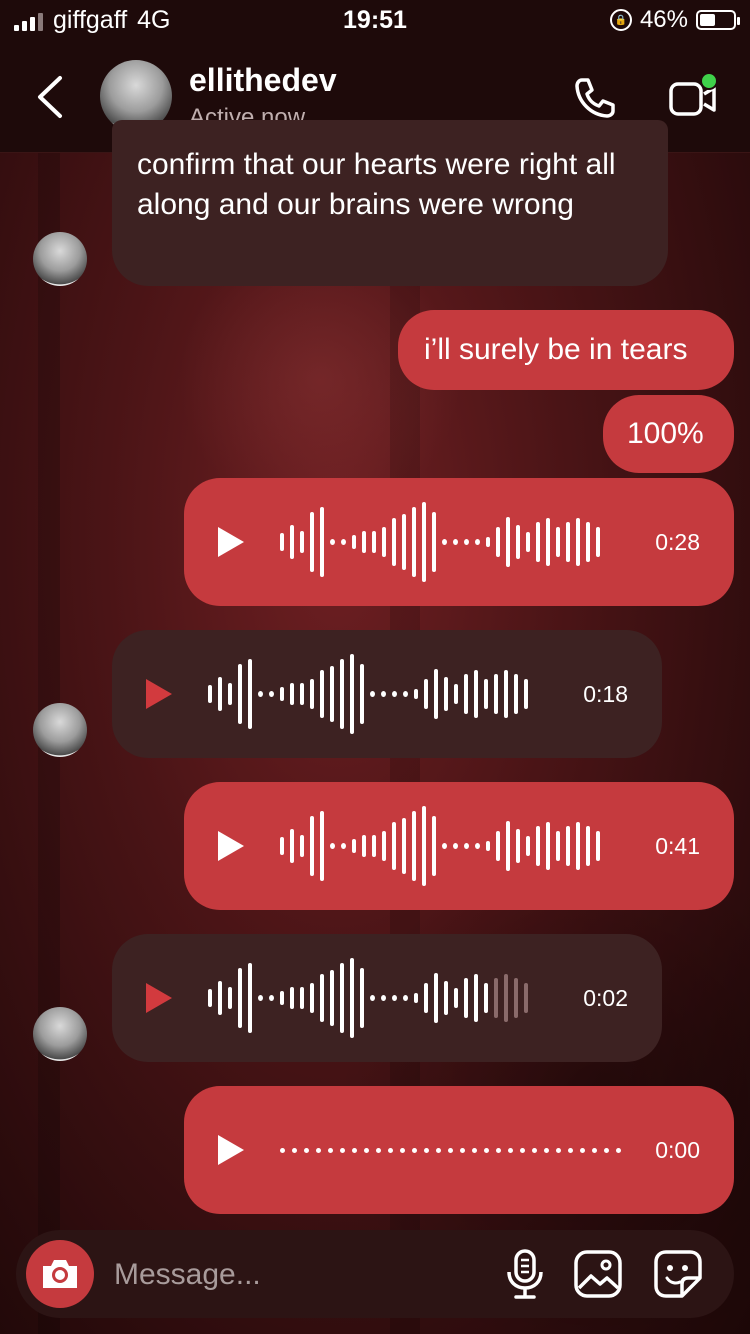 This screenshot has width=750, height=1334. I want to click on phone-icon, so click(594, 98).